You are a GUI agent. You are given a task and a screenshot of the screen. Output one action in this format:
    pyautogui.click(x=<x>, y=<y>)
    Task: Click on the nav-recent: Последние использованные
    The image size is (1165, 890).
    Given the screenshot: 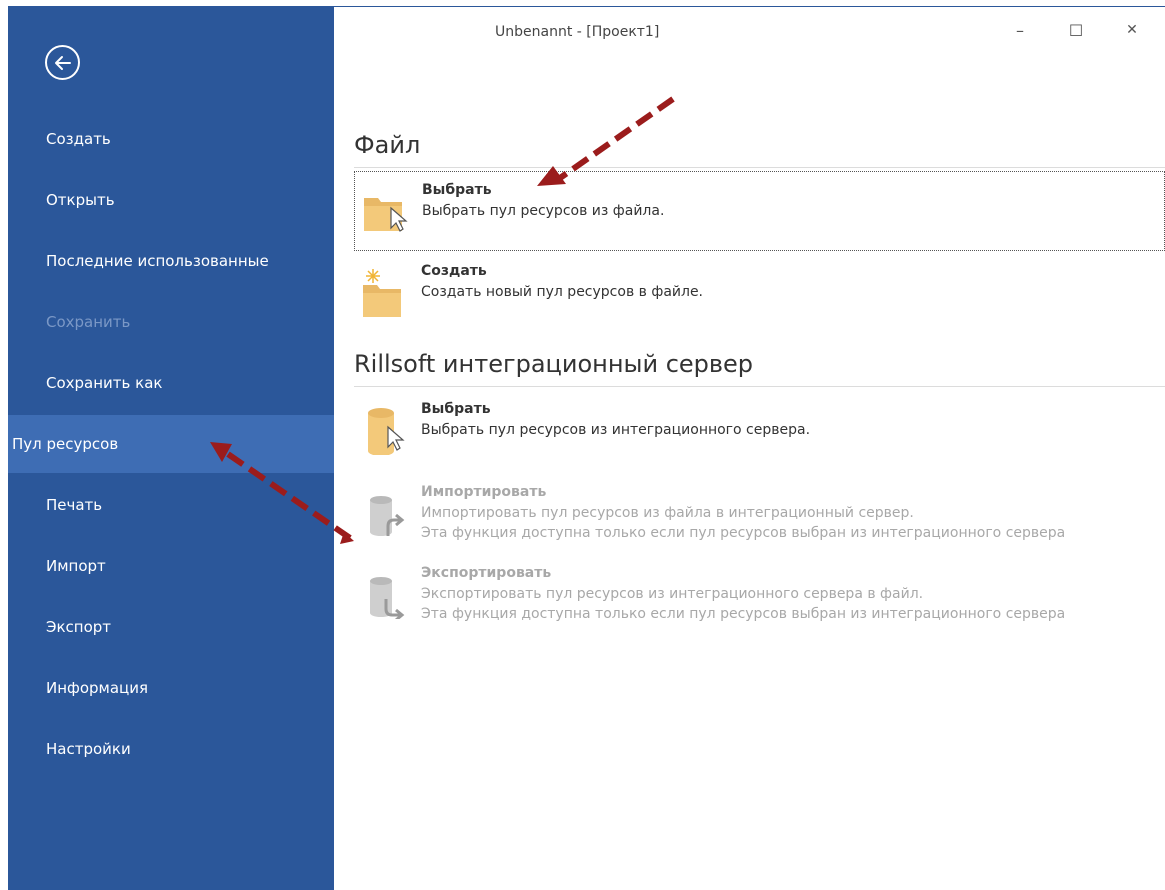 What is the action you would take?
    pyautogui.click(x=171, y=261)
    